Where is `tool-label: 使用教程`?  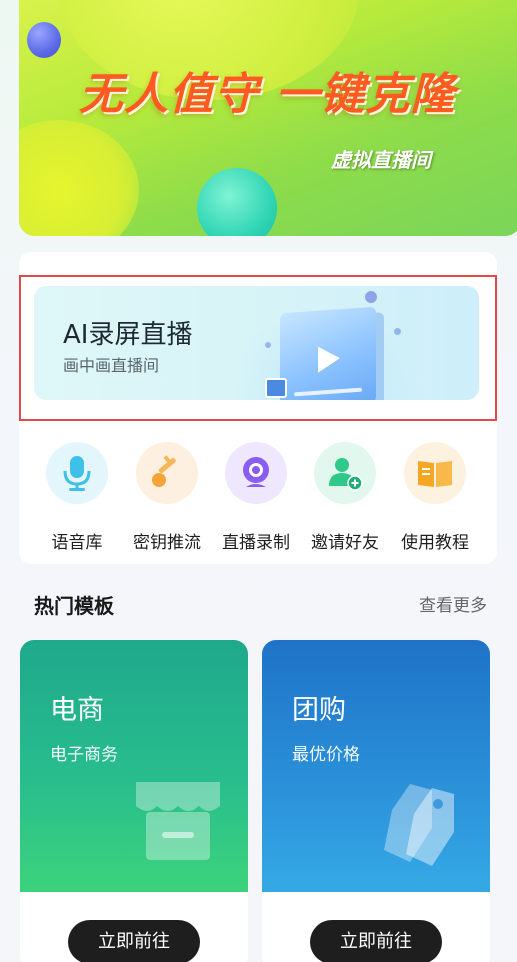
tool-label: 使用教程 is located at coordinates (435, 543).